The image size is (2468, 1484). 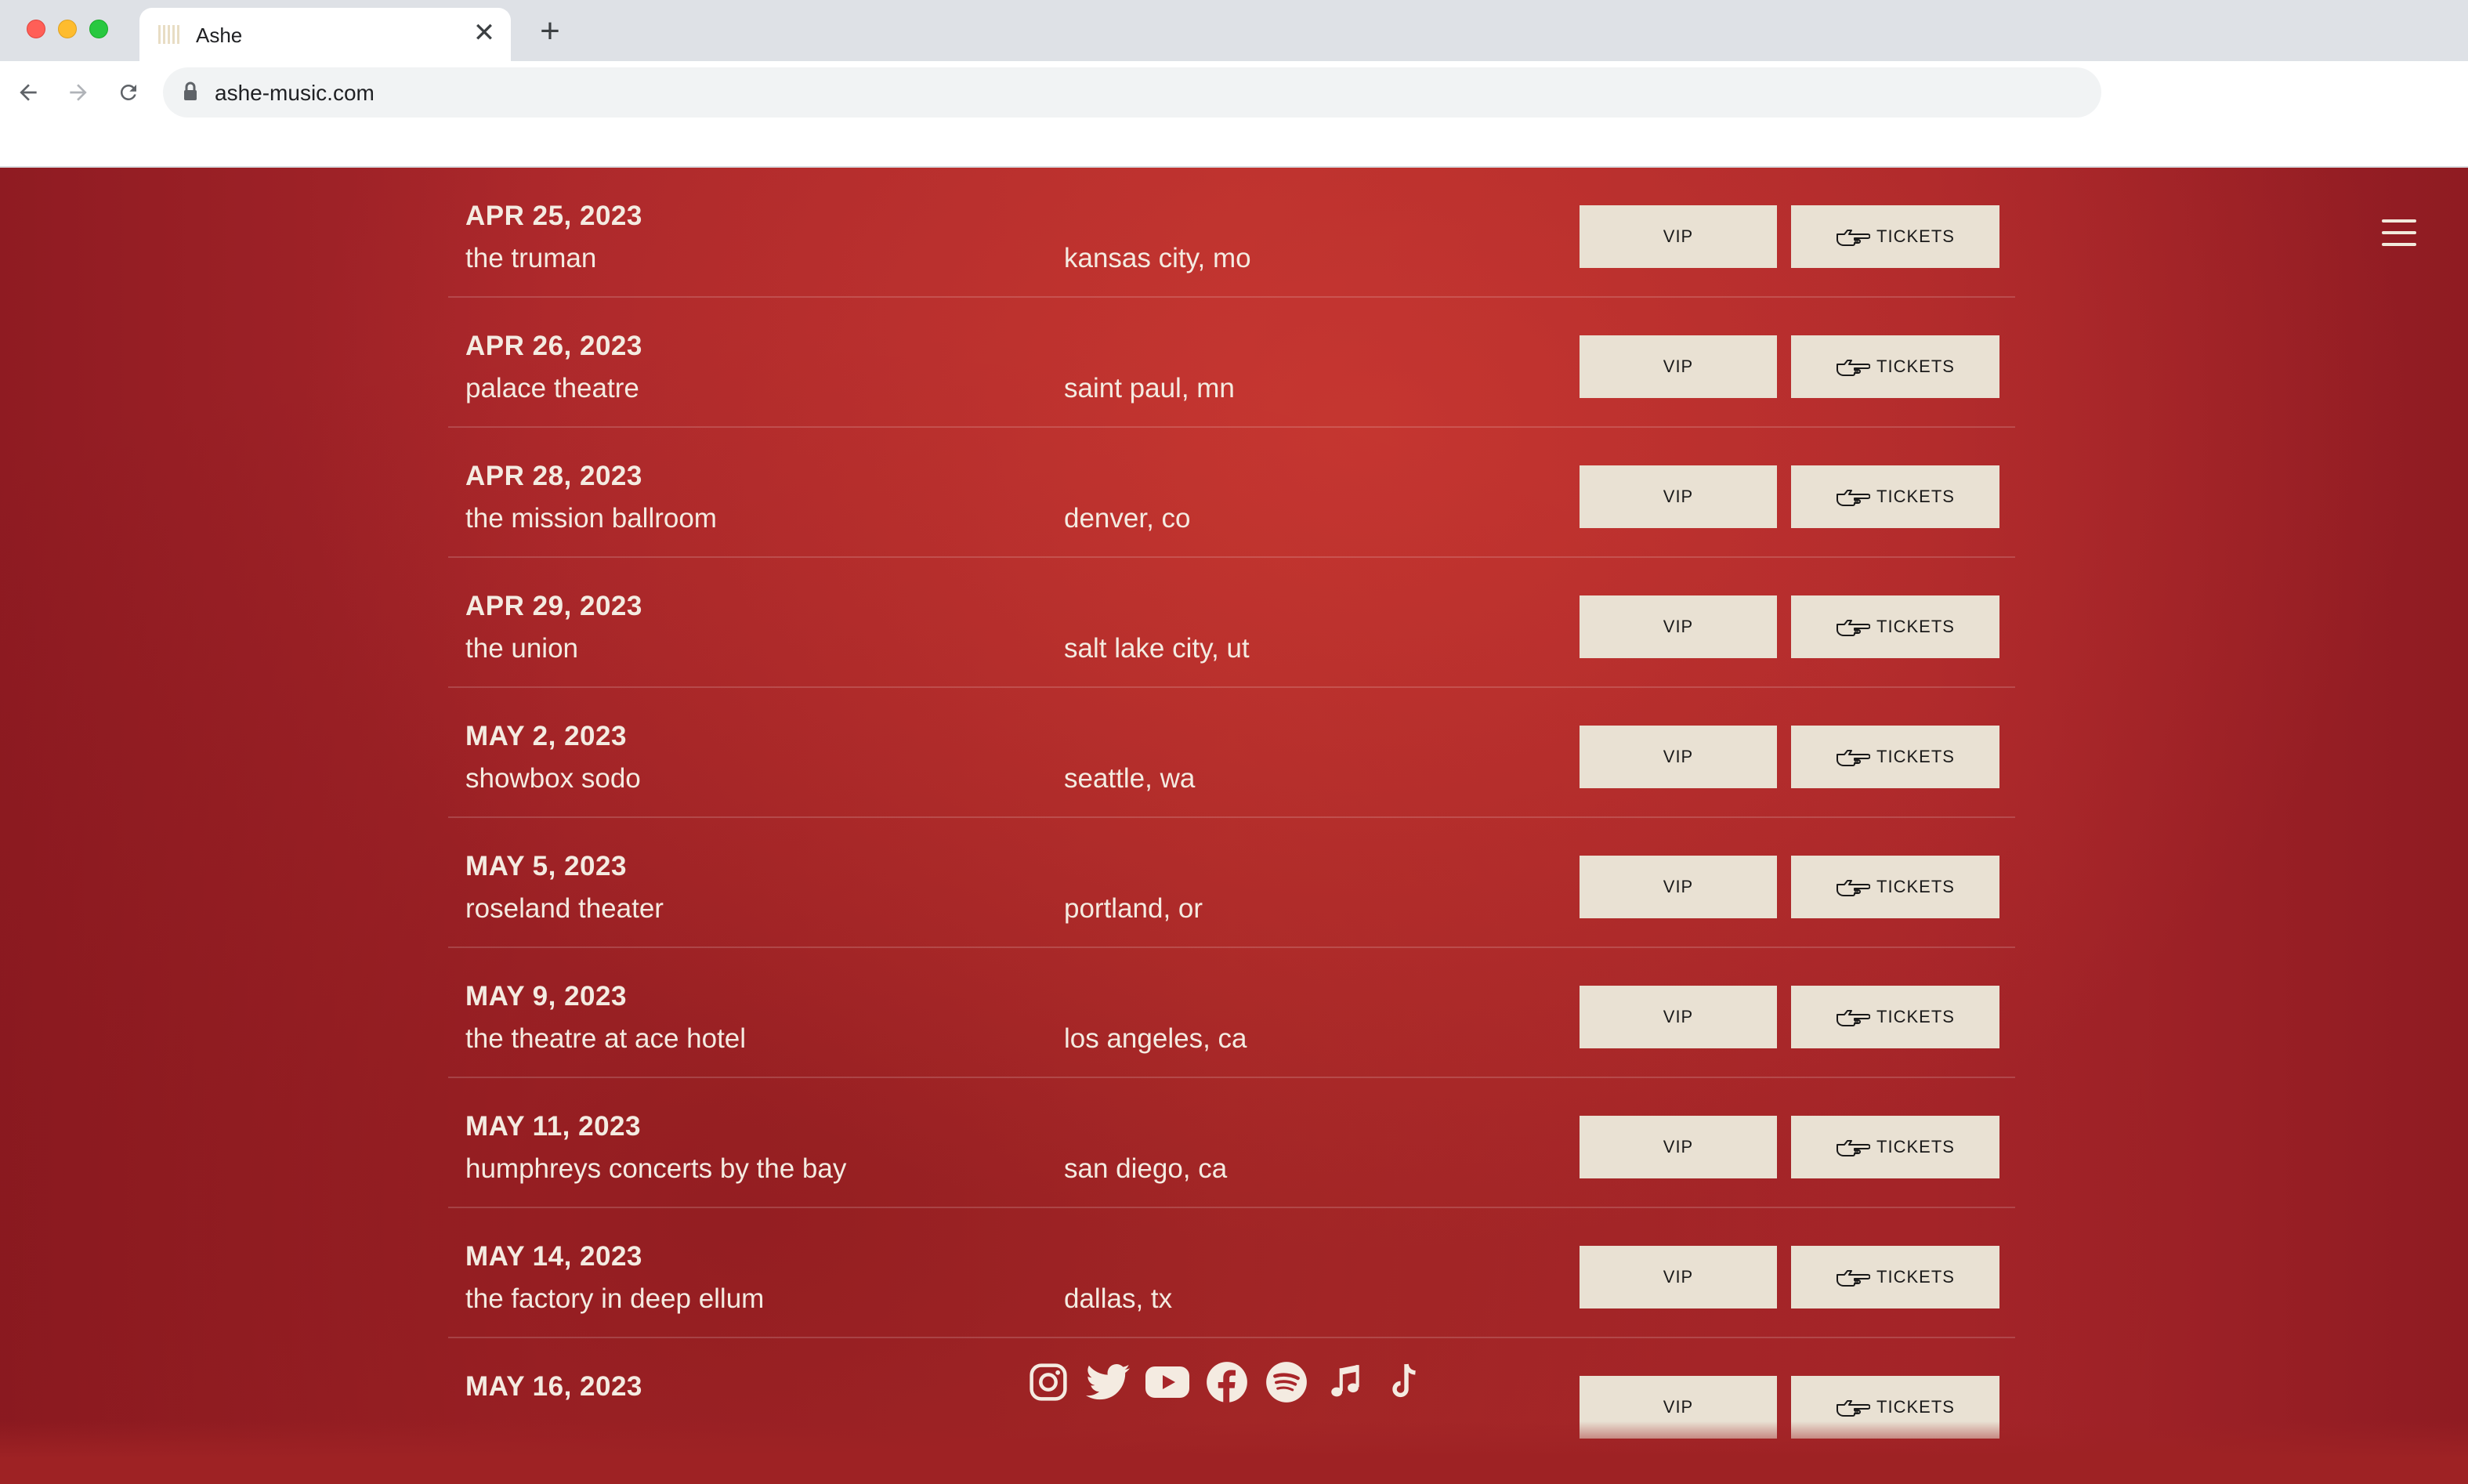 I want to click on social-links, so click(x=1227, y=1382).